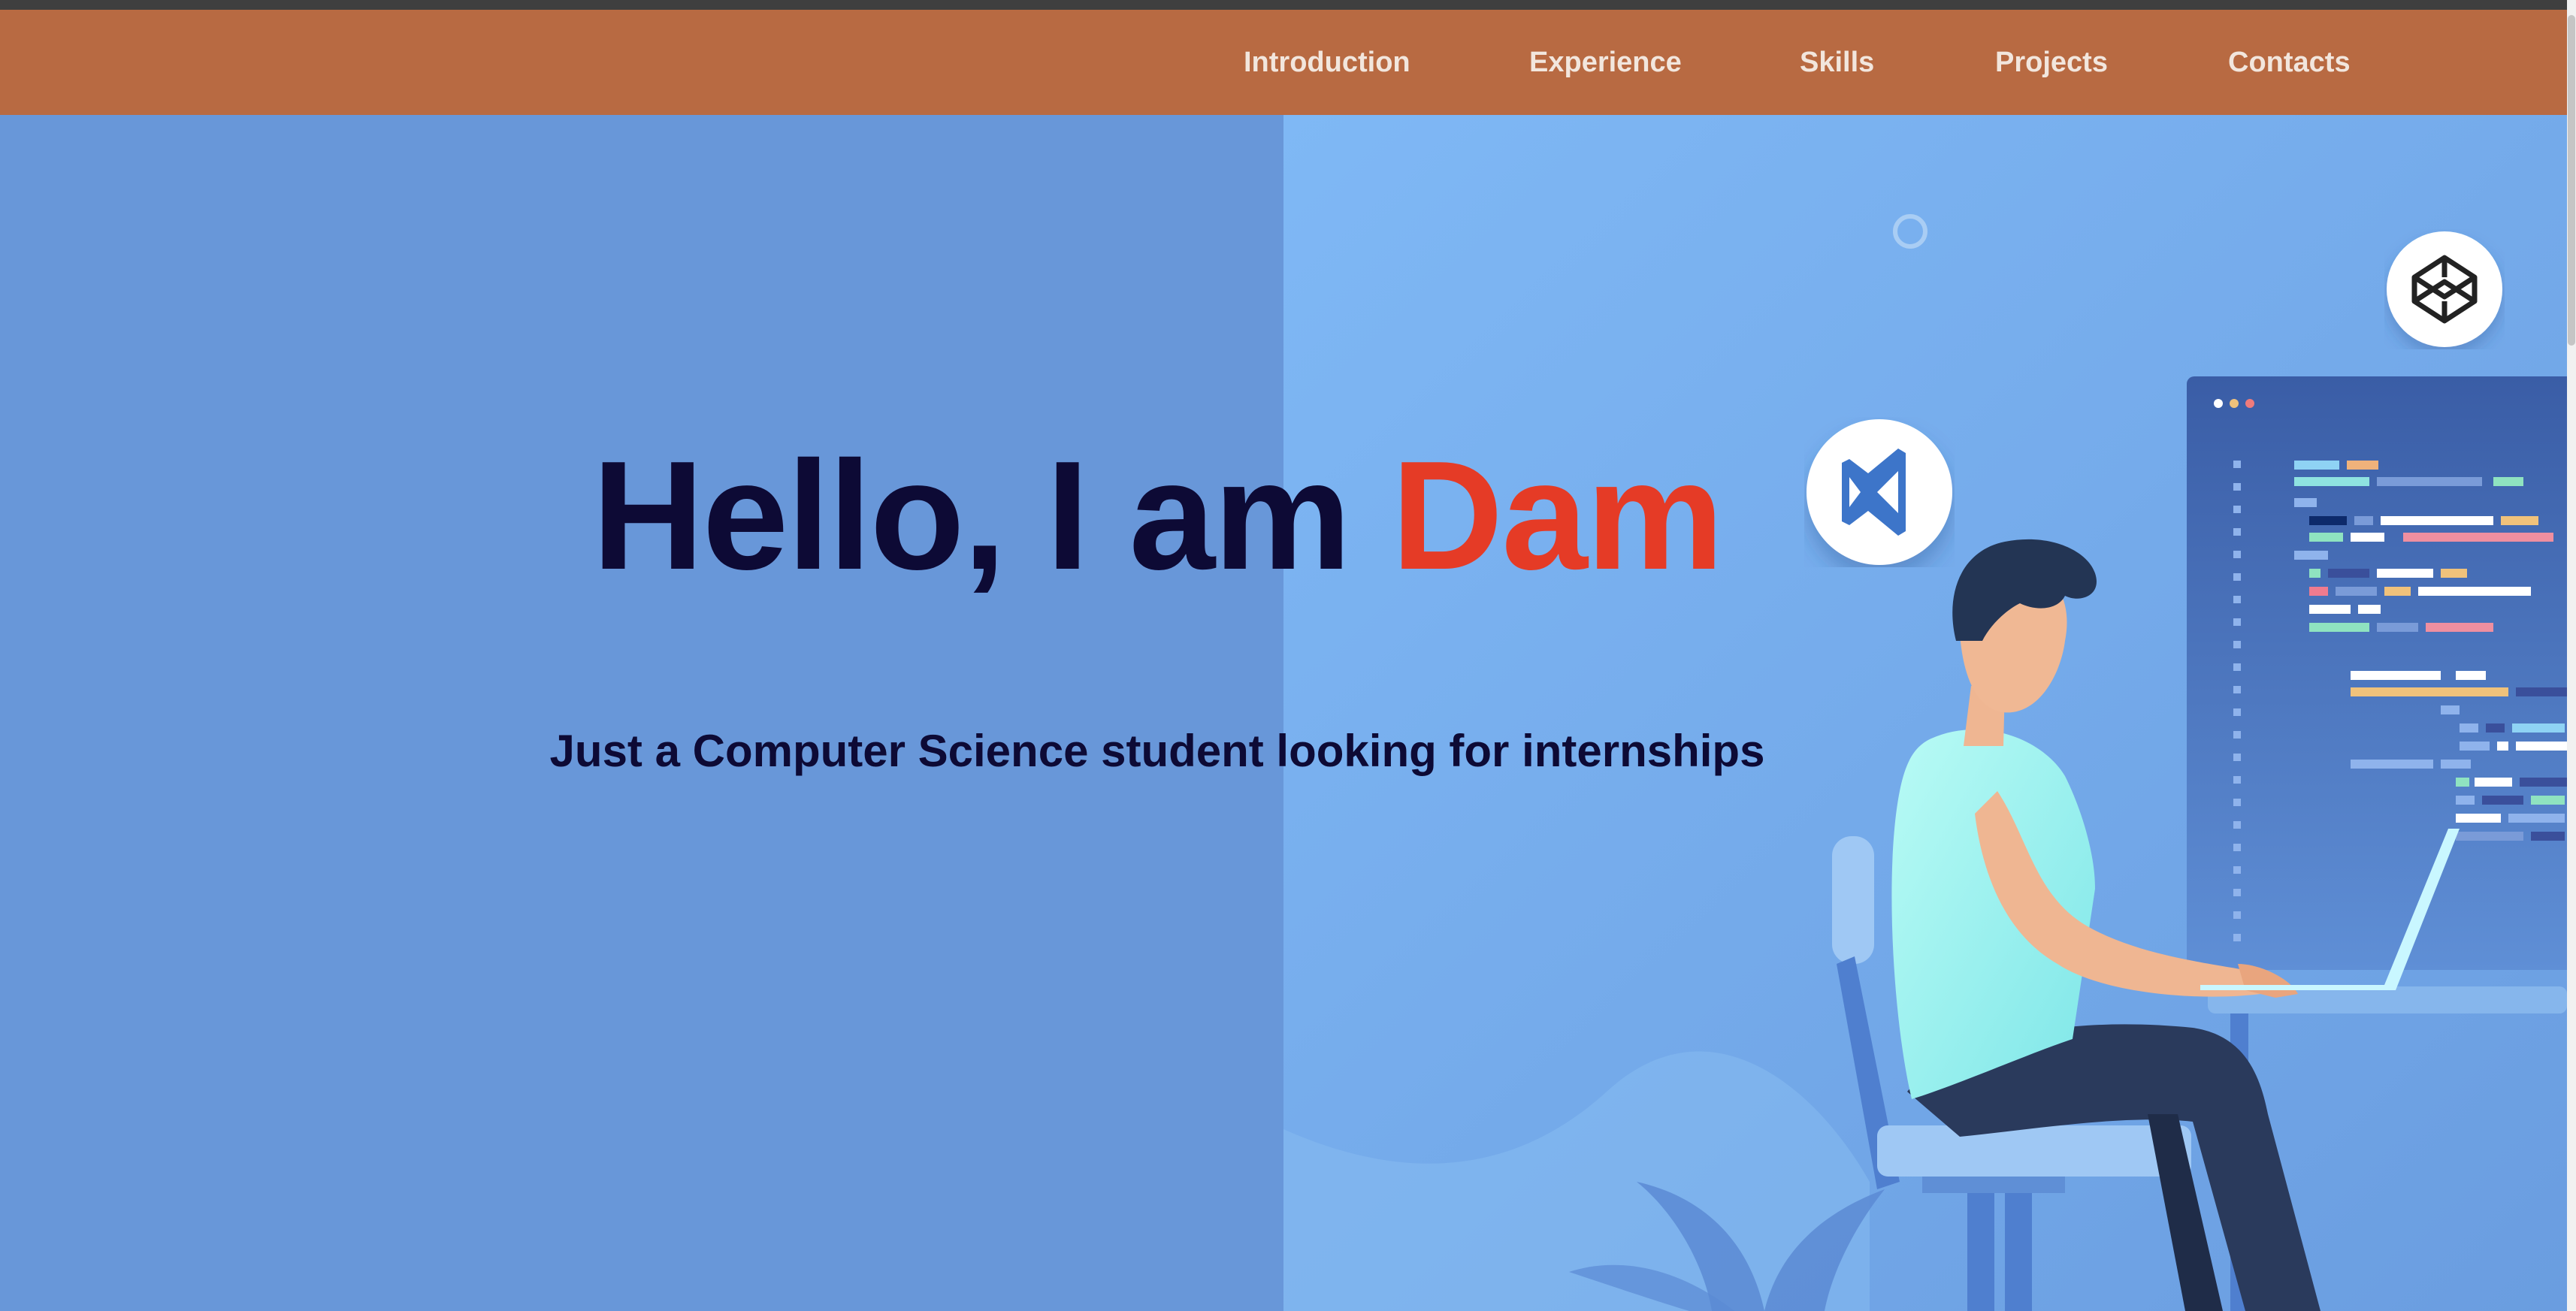 The width and height of the screenshot is (2576, 1311). What do you see at coordinates (2289, 63) in the screenshot?
I see `nav-item-contacts: Contacts` at bounding box center [2289, 63].